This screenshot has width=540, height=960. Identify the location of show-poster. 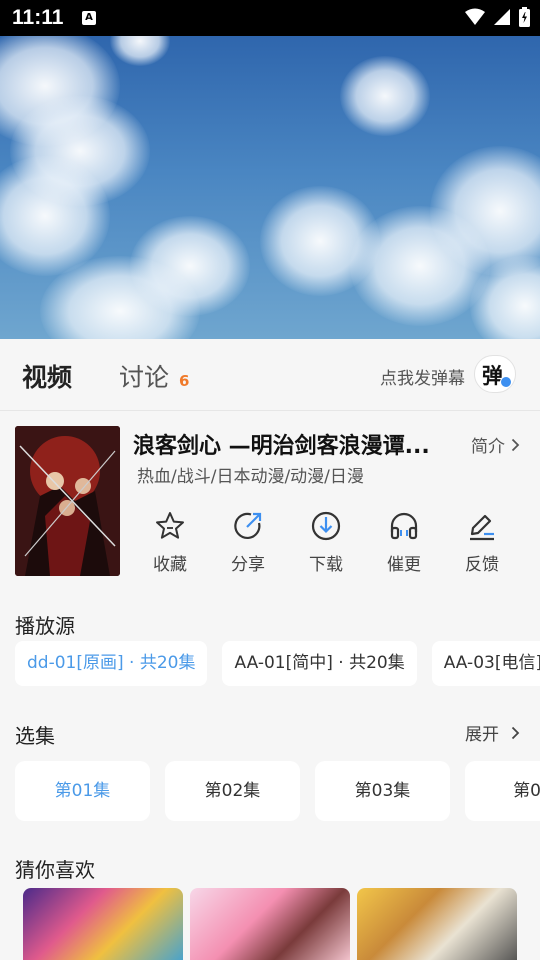
(67, 501).